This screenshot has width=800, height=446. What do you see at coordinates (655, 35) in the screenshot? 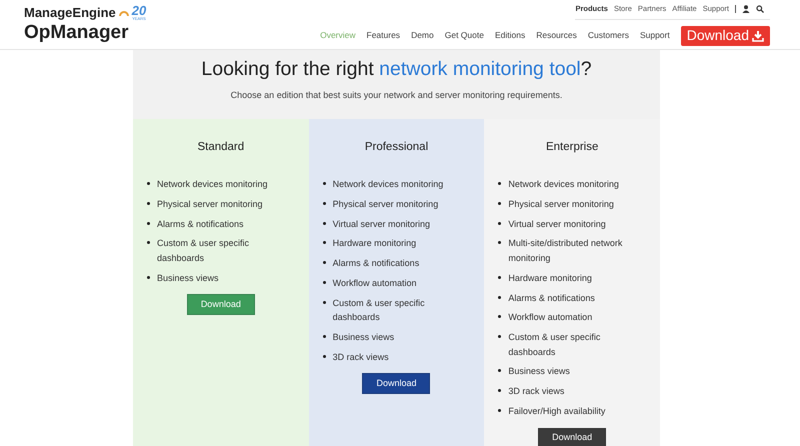
I see `nav-link: Support` at bounding box center [655, 35].